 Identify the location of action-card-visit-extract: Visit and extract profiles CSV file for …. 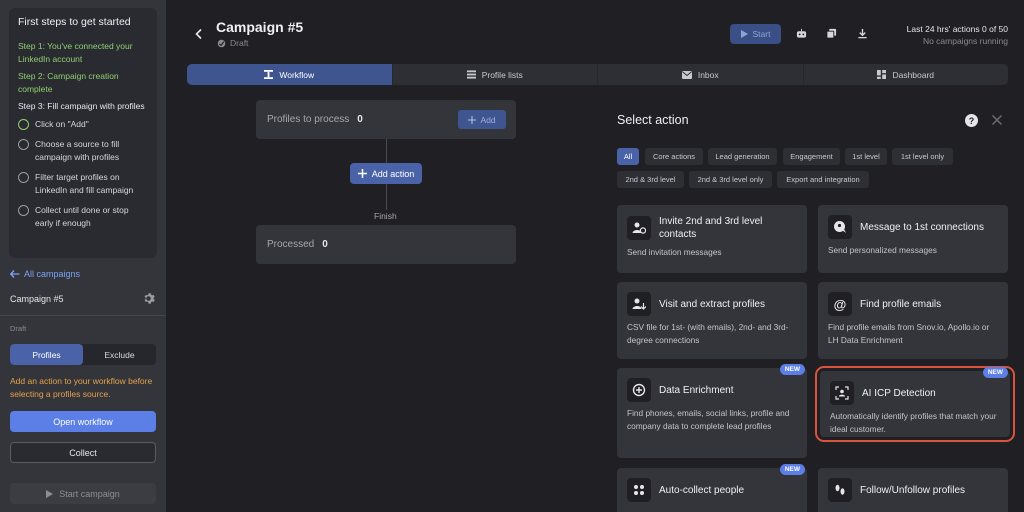
(712, 320).